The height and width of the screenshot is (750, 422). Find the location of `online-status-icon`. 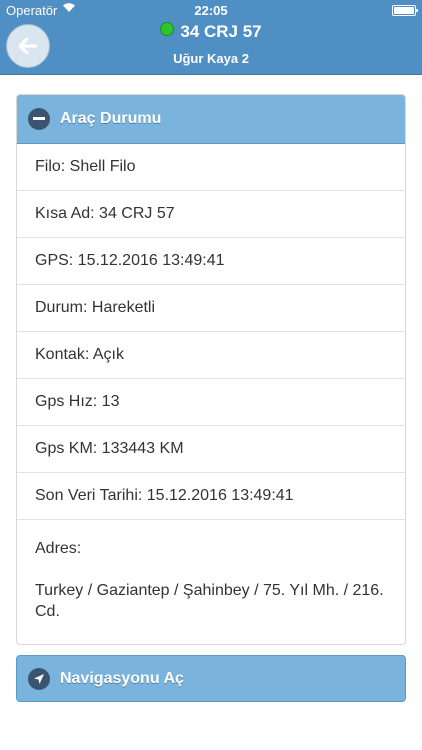

online-status-icon is located at coordinates (167, 29).